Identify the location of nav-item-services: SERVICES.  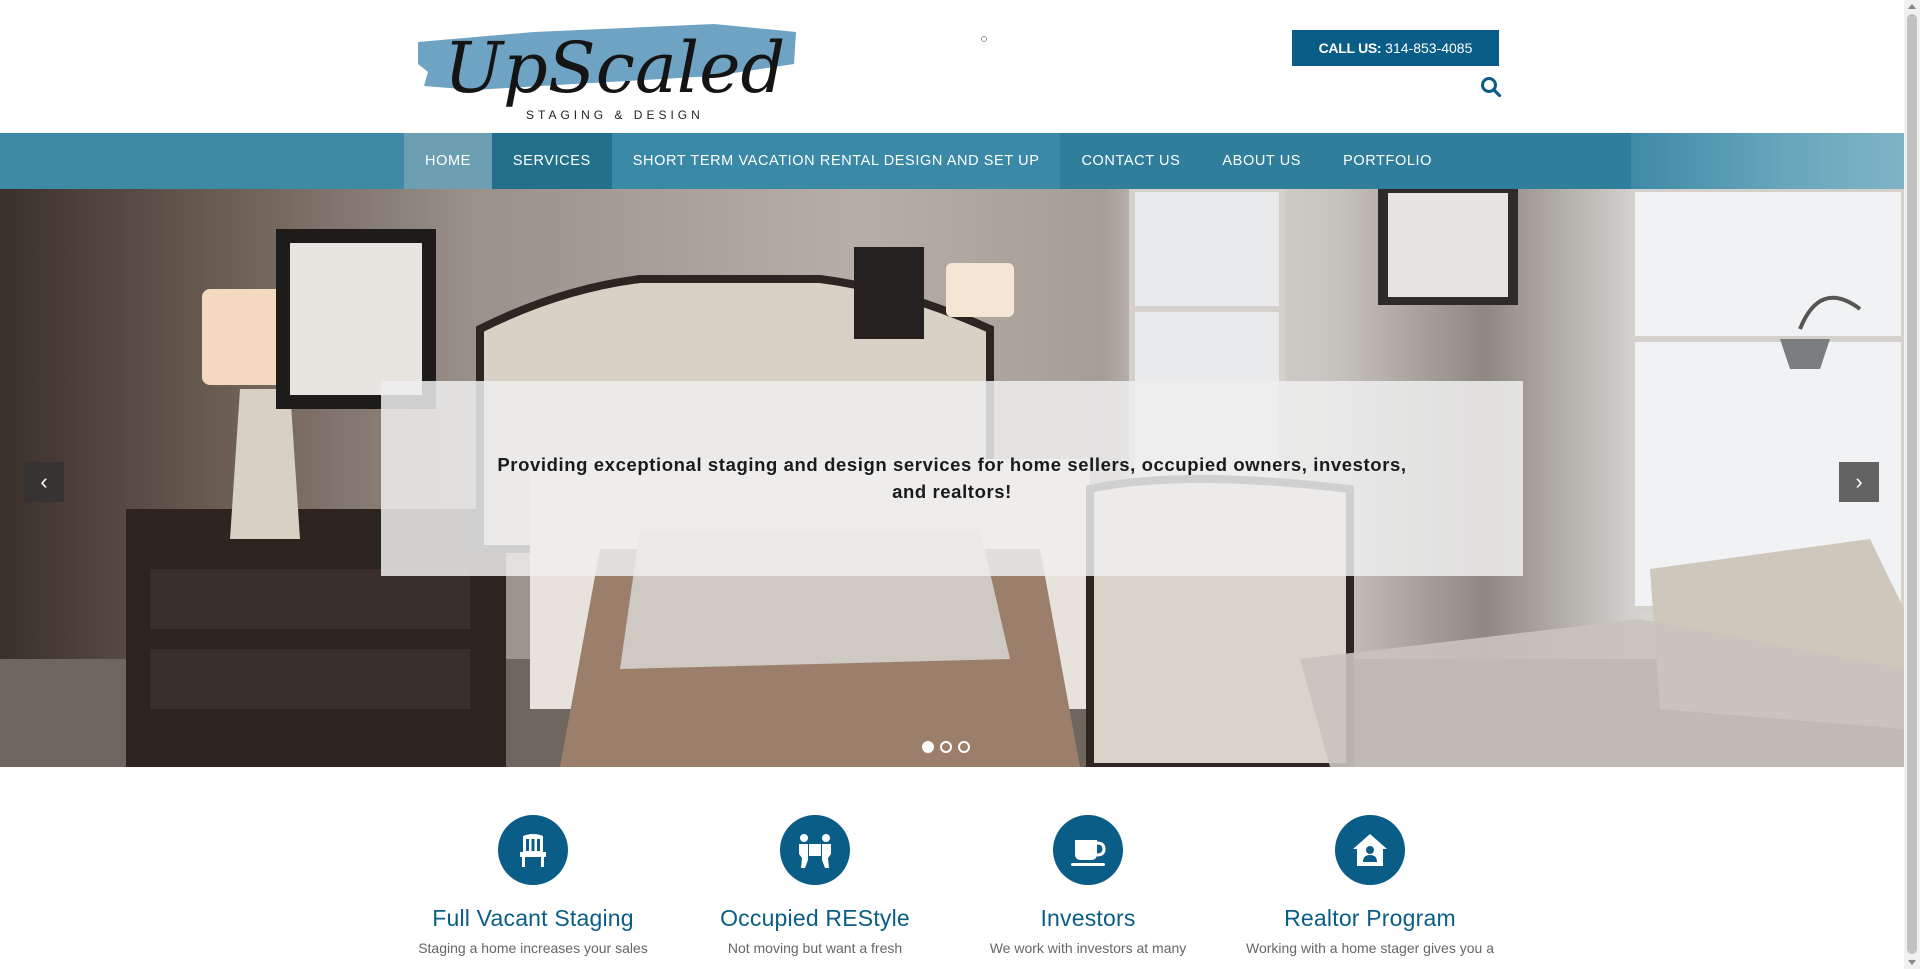
(551, 161).